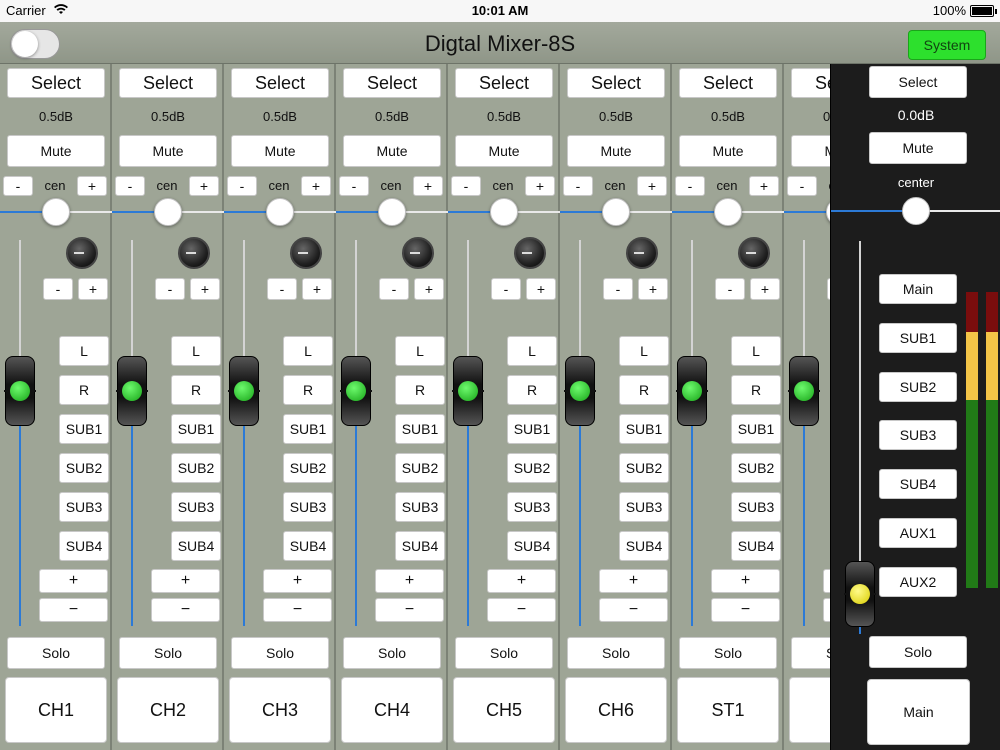 This screenshot has width=1000, height=750. Describe the element at coordinates (860, 594) in the screenshot. I see `master-fader-handle` at that location.